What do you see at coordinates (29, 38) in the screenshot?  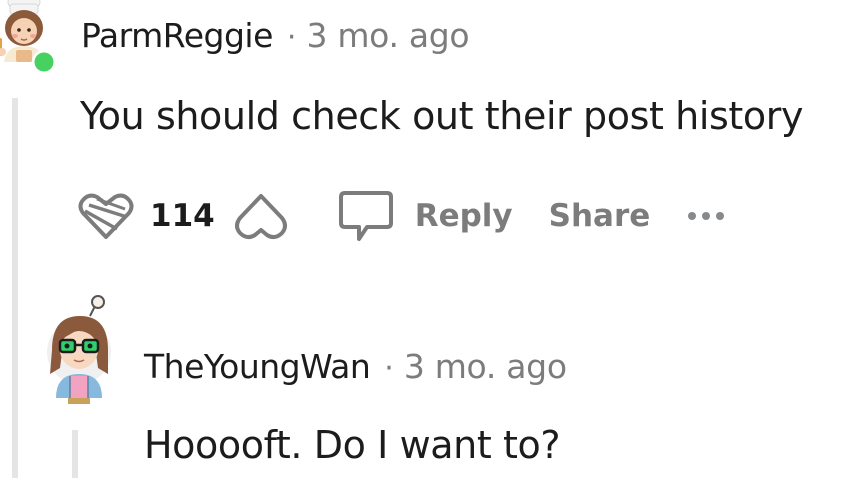 I see `avatar-parmreggie` at bounding box center [29, 38].